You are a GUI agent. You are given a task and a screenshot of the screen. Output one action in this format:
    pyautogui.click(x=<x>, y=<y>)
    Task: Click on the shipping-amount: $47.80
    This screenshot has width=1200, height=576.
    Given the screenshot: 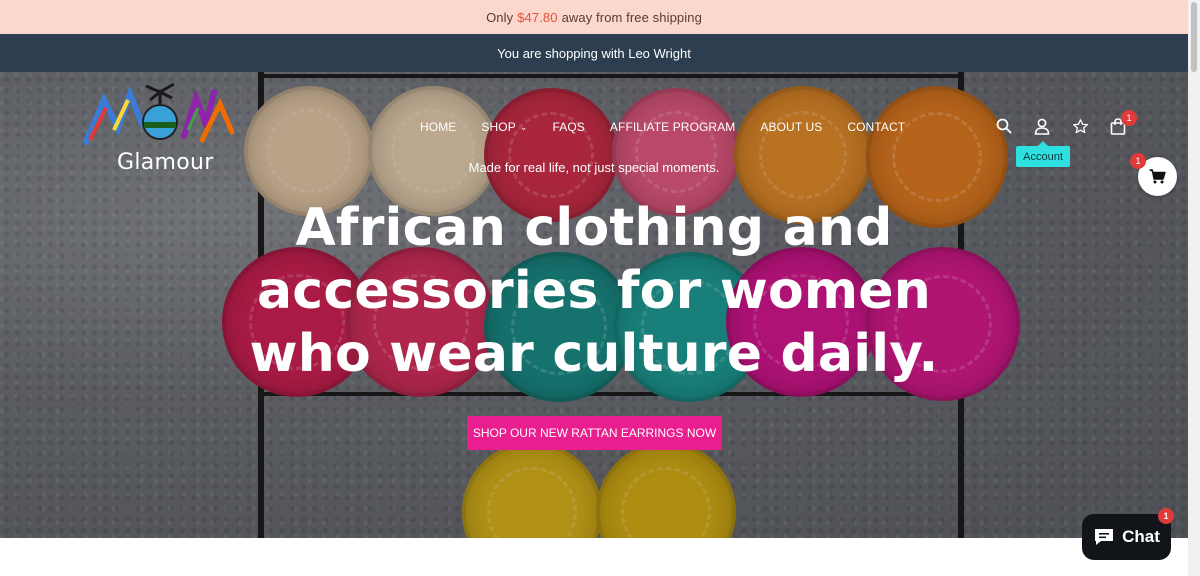 What is the action you would take?
    pyautogui.click(x=537, y=17)
    